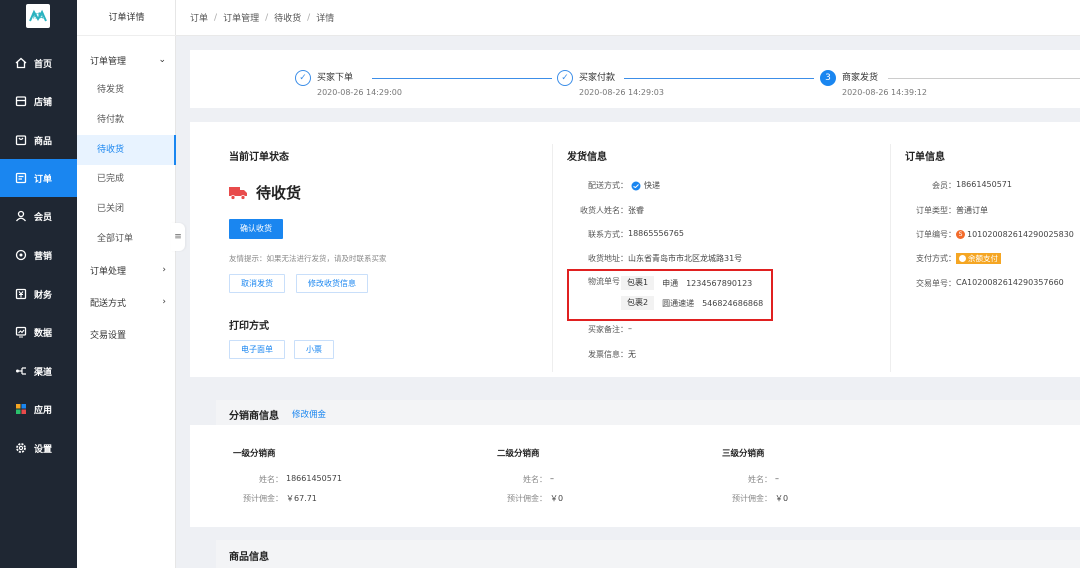 This screenshot has width=1080, height=568. I want to click on product-info-header: 商品信息, so click(648, 554).